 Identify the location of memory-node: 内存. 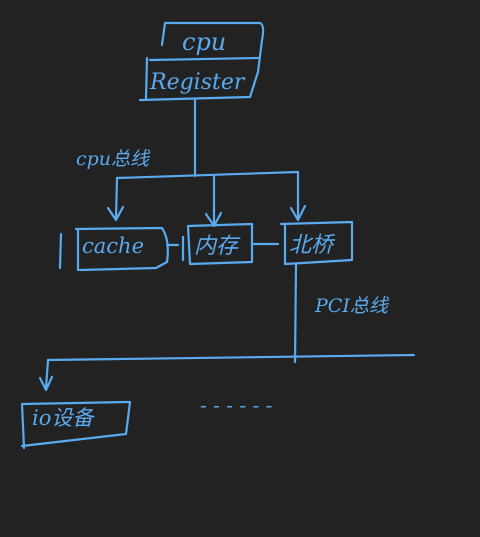
(220, 244).